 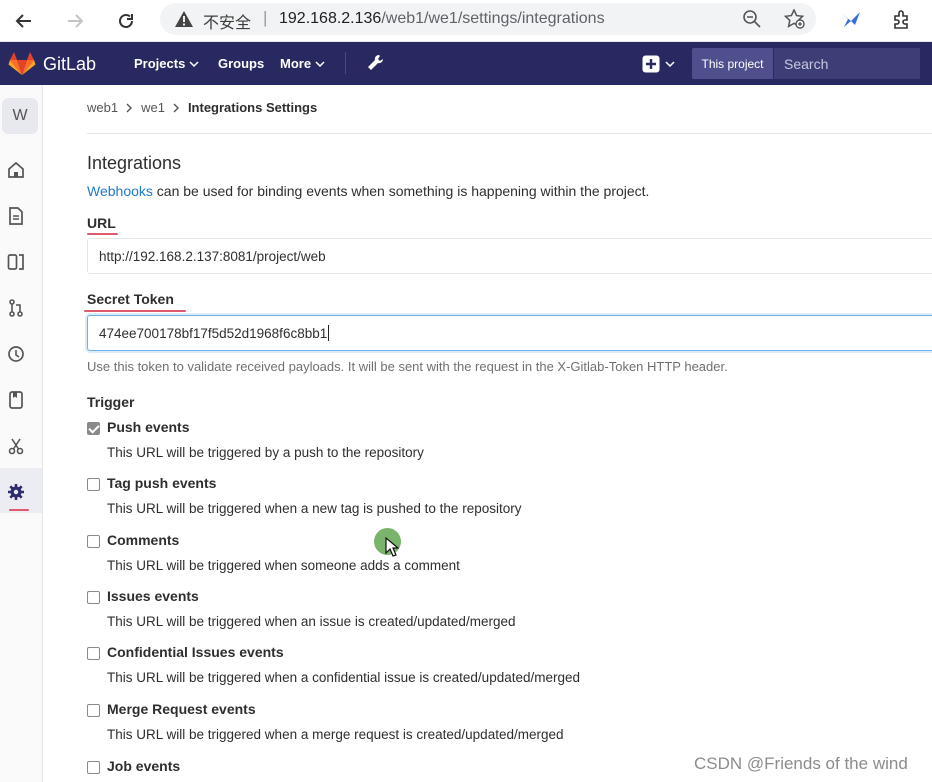 What do you see at coordinates (93, 597) in the screenshot?
I see `issues-events-checkbox` at bounding box center [93, 597].